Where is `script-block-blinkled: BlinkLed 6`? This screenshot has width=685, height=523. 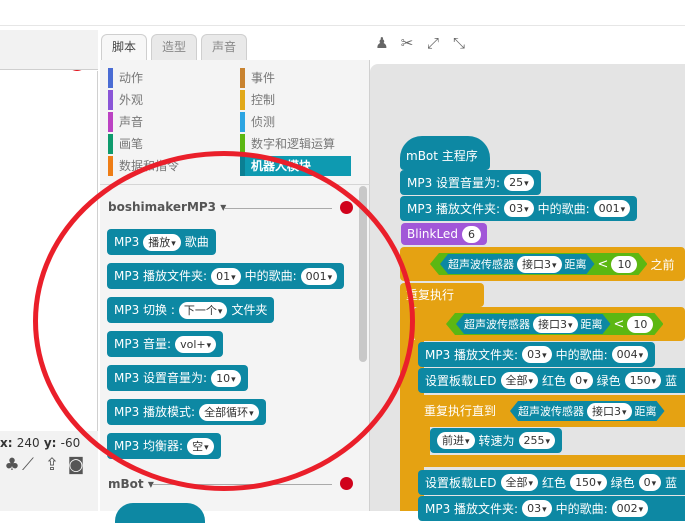 script-block-blinkled: BlinkLed 6 is located at coordinates (444, 234).